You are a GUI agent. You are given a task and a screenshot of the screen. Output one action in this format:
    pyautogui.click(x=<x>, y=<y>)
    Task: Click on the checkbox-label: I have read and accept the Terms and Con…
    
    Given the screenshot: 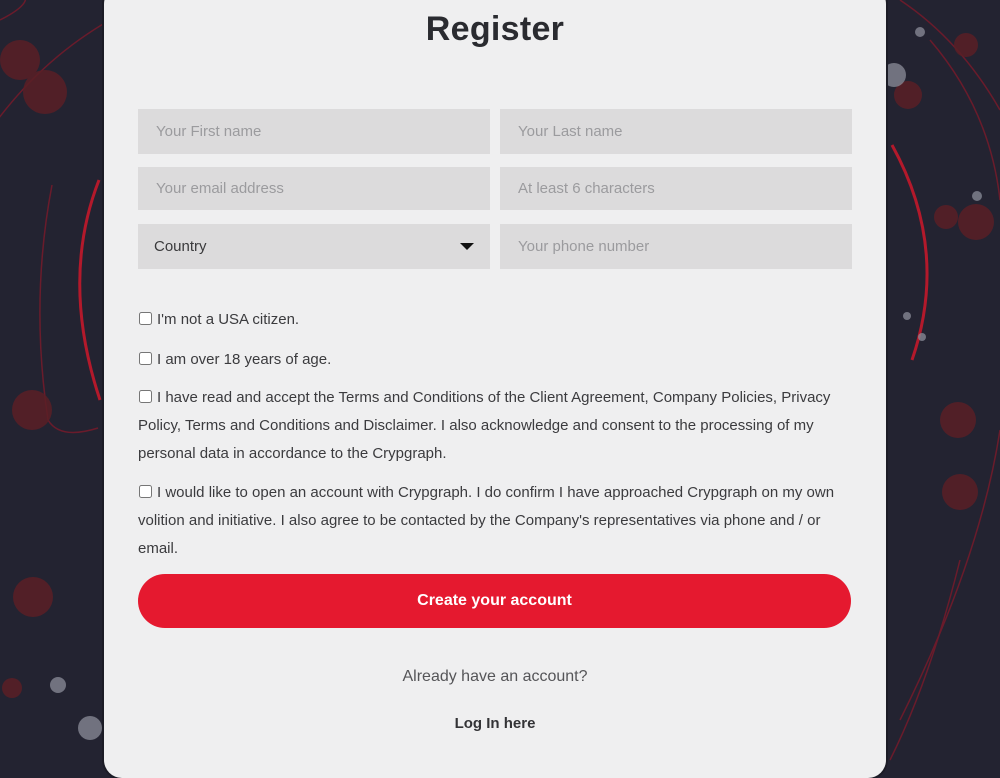 What is the action you would take?
    pyautogui.click(x=484, y=425)
    